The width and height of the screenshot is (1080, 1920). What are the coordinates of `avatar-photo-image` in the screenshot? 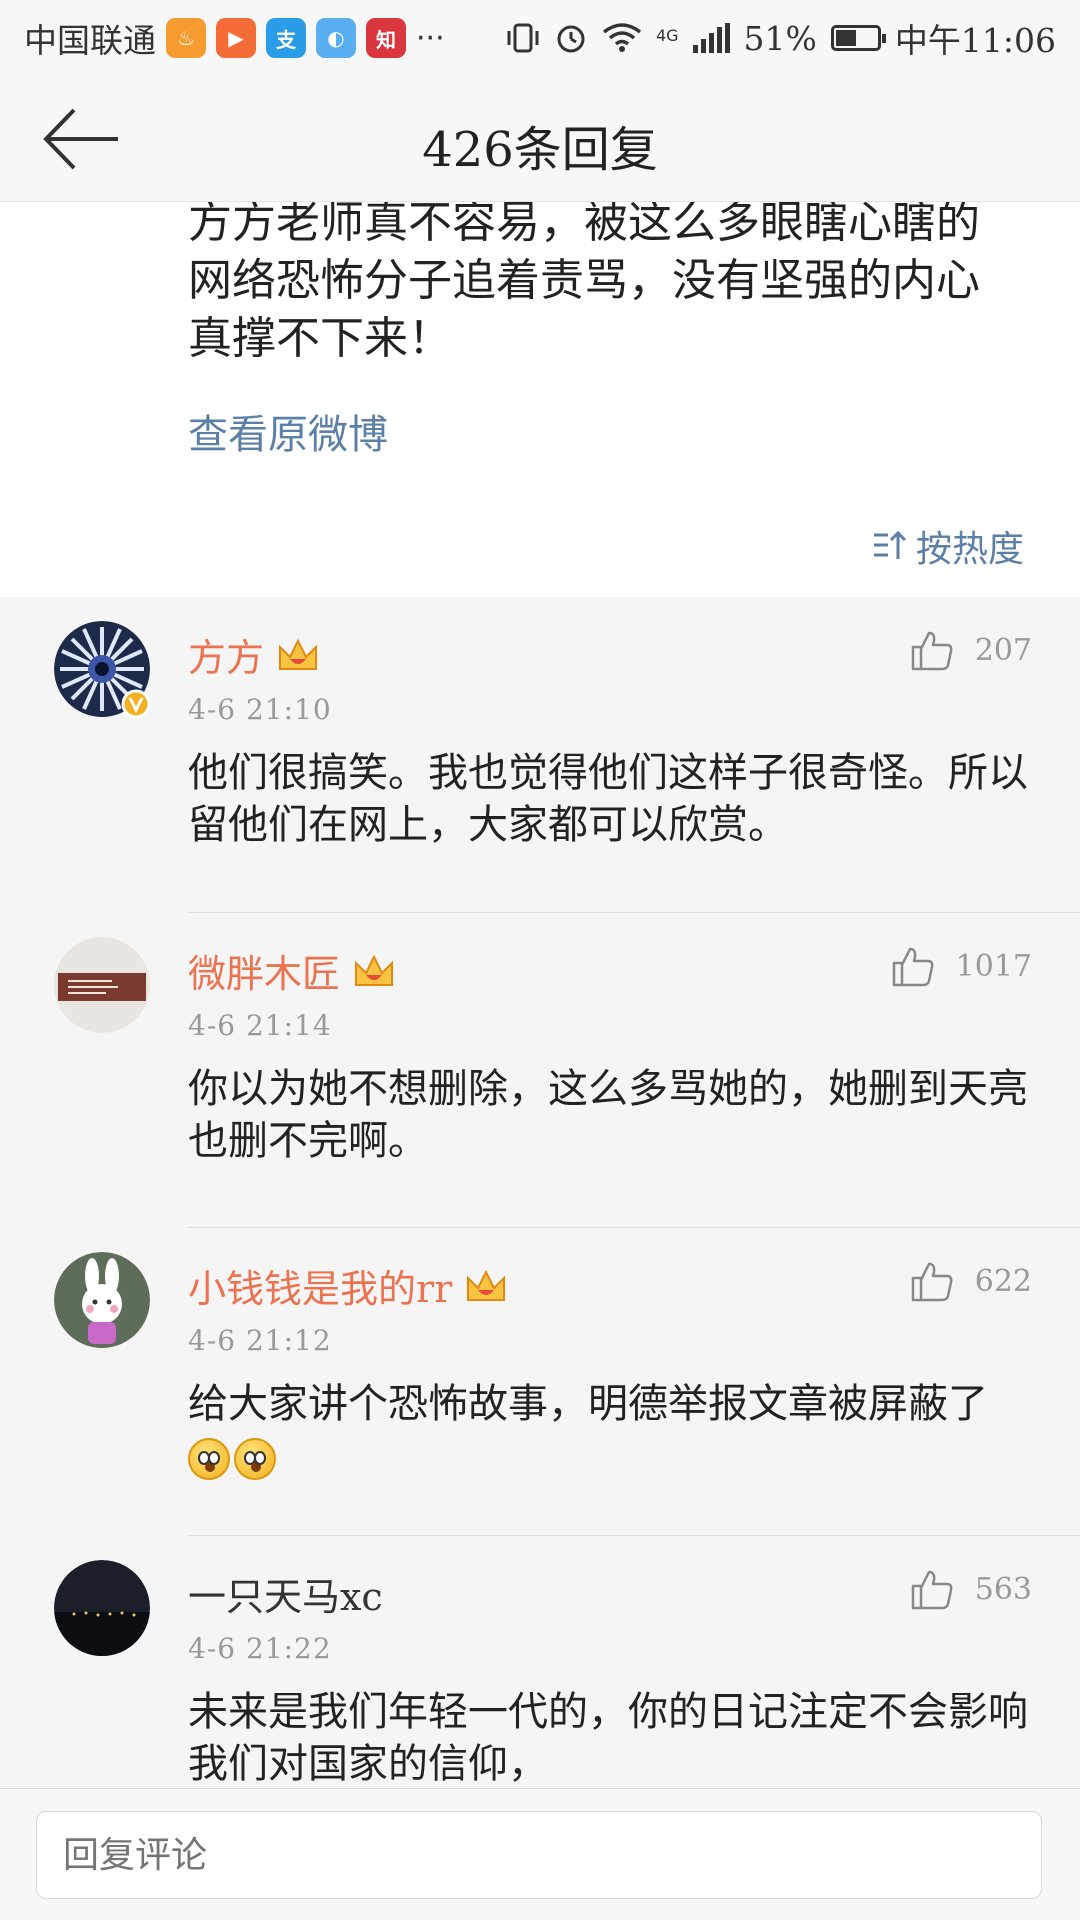 It's located at (102, 985).